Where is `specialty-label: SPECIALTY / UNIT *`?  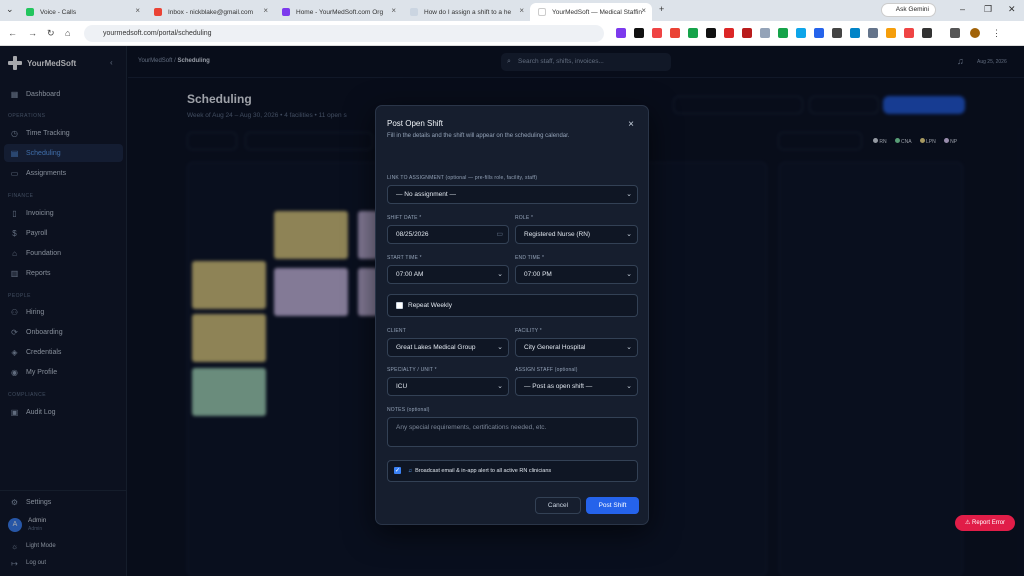 specialty-label: SPECIALTY / UNIT * is located at coordinates (412, 370).